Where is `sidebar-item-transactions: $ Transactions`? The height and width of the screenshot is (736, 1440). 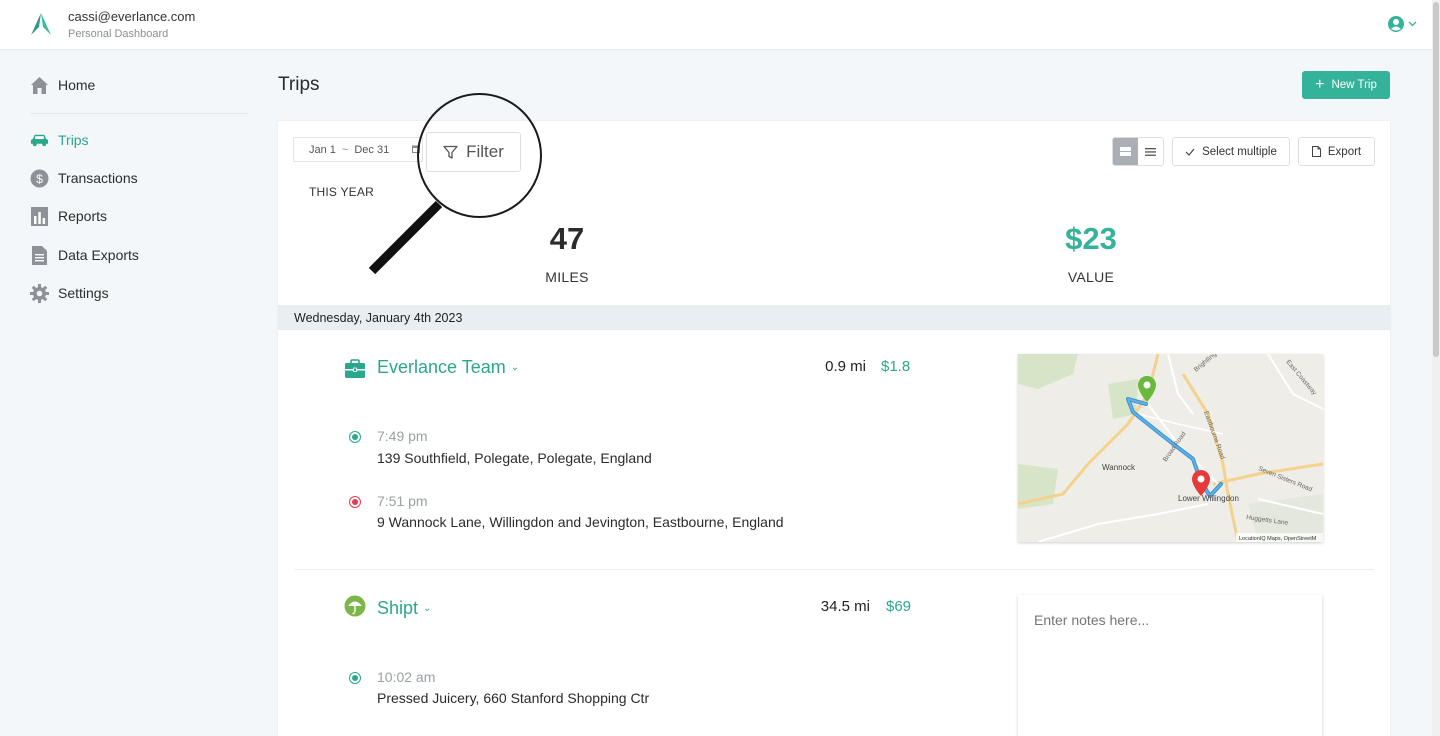
sidebar-item-transactions: $ Transactions is located at coordinates (84, 178).